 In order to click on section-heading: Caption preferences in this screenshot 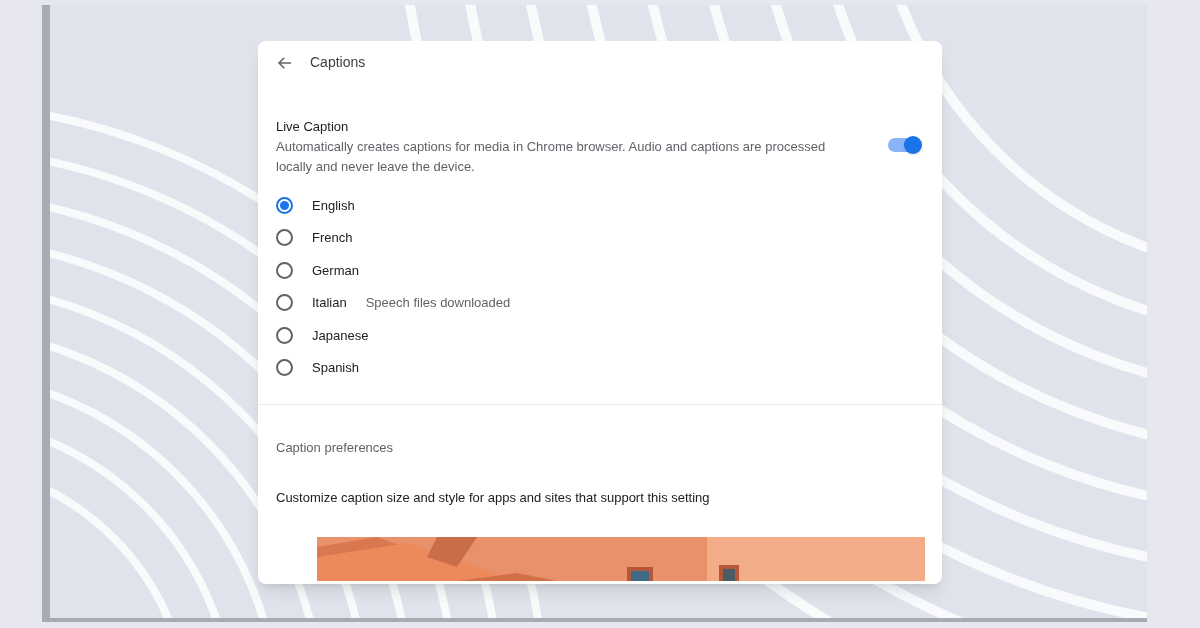, I will do `click(335, 448)`.